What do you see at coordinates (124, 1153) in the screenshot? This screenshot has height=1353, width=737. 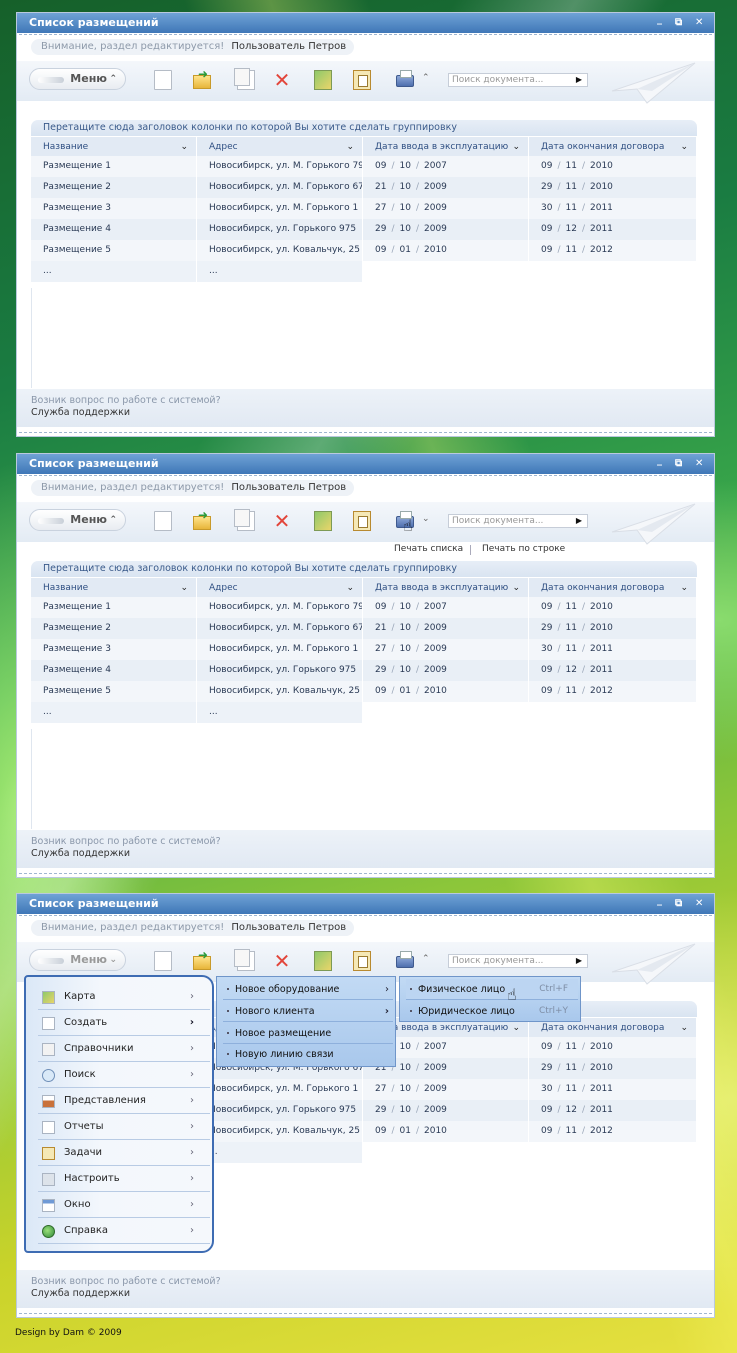 I see `menu-item-tasks: Задачи ›` at bounding box center [124, 1153].